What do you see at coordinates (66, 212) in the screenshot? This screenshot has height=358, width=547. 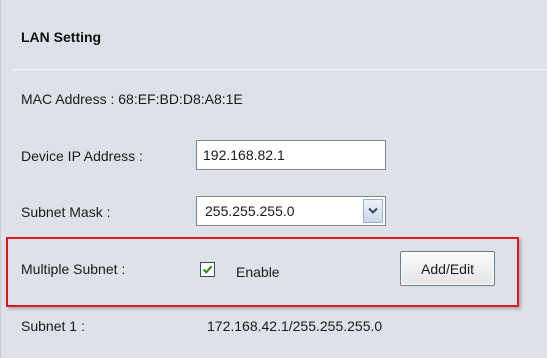 I see `subnet-mask-label: Subnet Mask :` at bounding box center [66, 212].